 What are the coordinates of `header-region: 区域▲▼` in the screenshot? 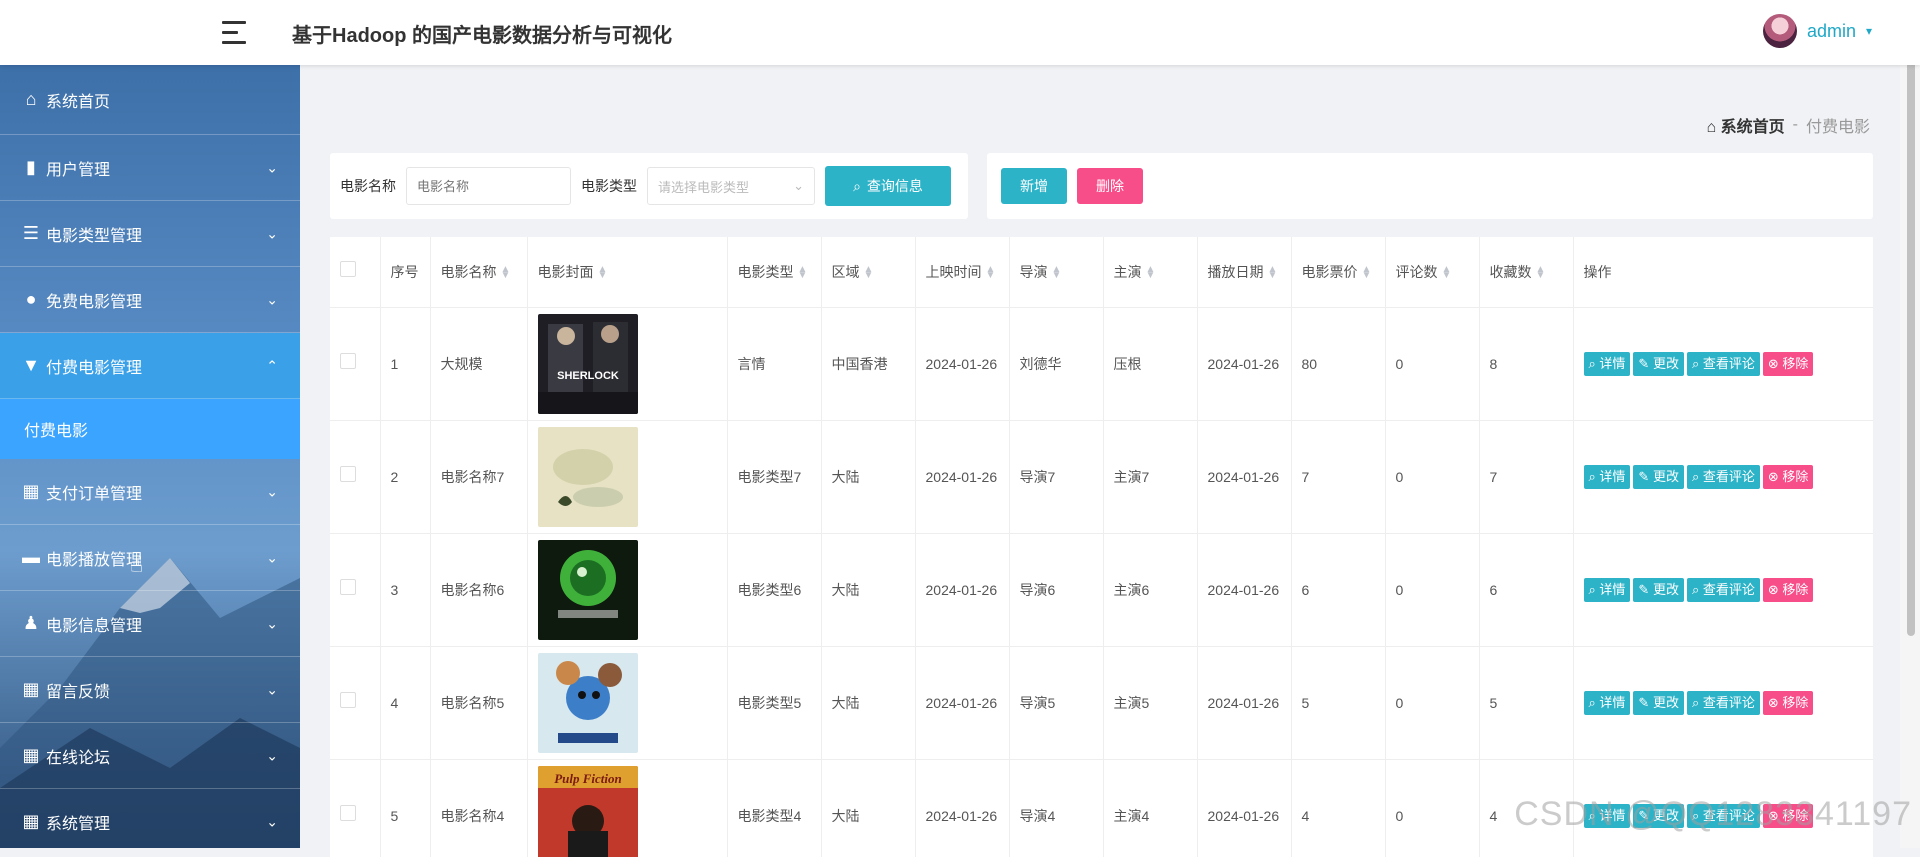 It's located at (868, 272).